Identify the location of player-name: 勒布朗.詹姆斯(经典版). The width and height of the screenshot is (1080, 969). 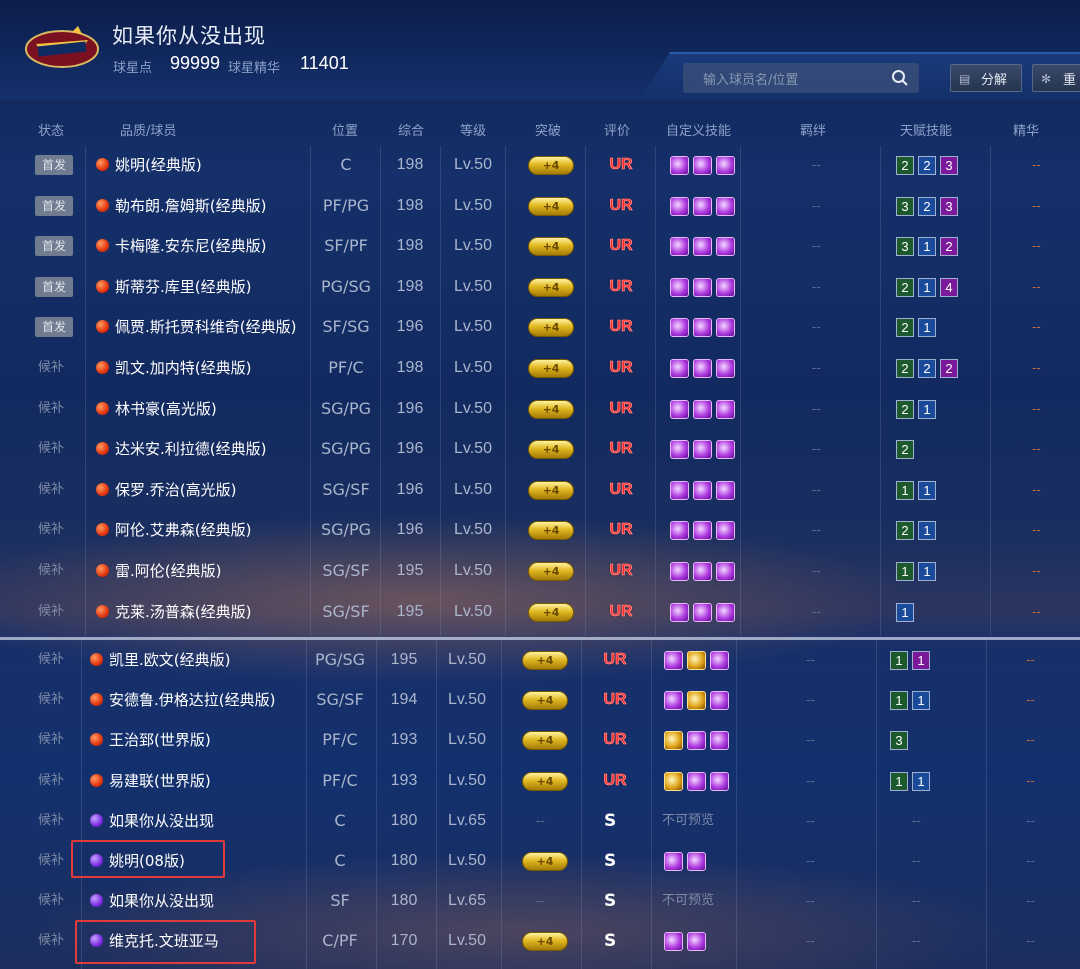
(190, 206).